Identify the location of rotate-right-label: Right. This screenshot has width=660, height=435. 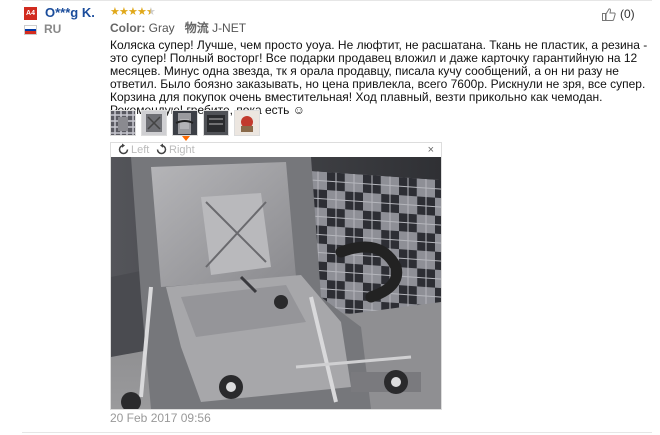
(182, 149).